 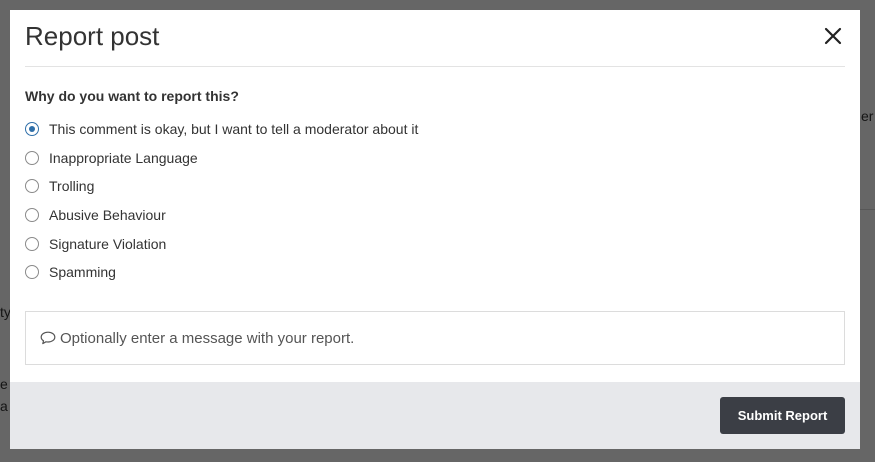 What do you see at coordinates (435, 215) in the screenshot?
I see `reason-option: Abusive Behaviour` at bounding box center [435, 215].